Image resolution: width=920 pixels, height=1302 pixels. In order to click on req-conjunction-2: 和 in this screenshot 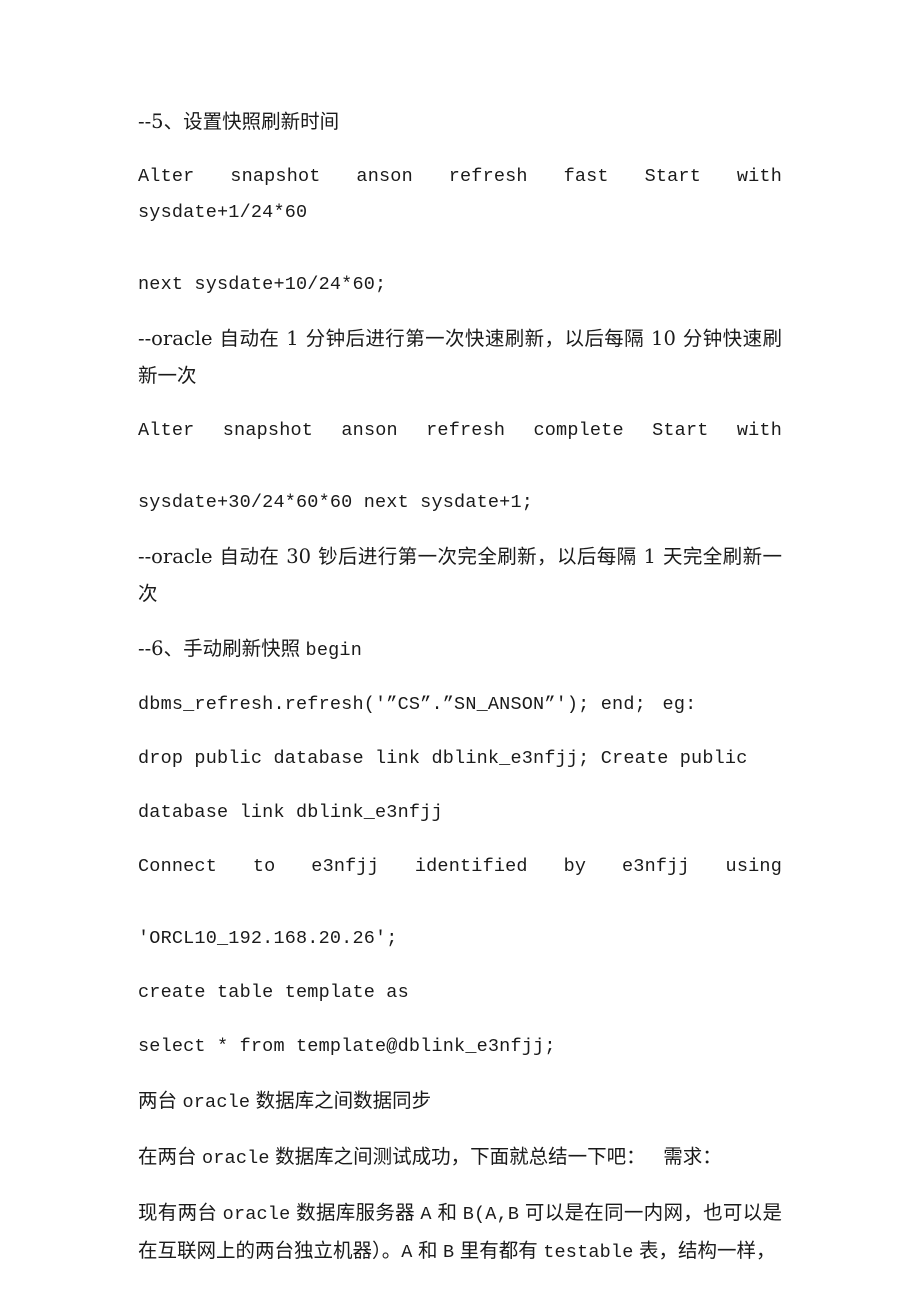, I will do `click(428, 1250)`.